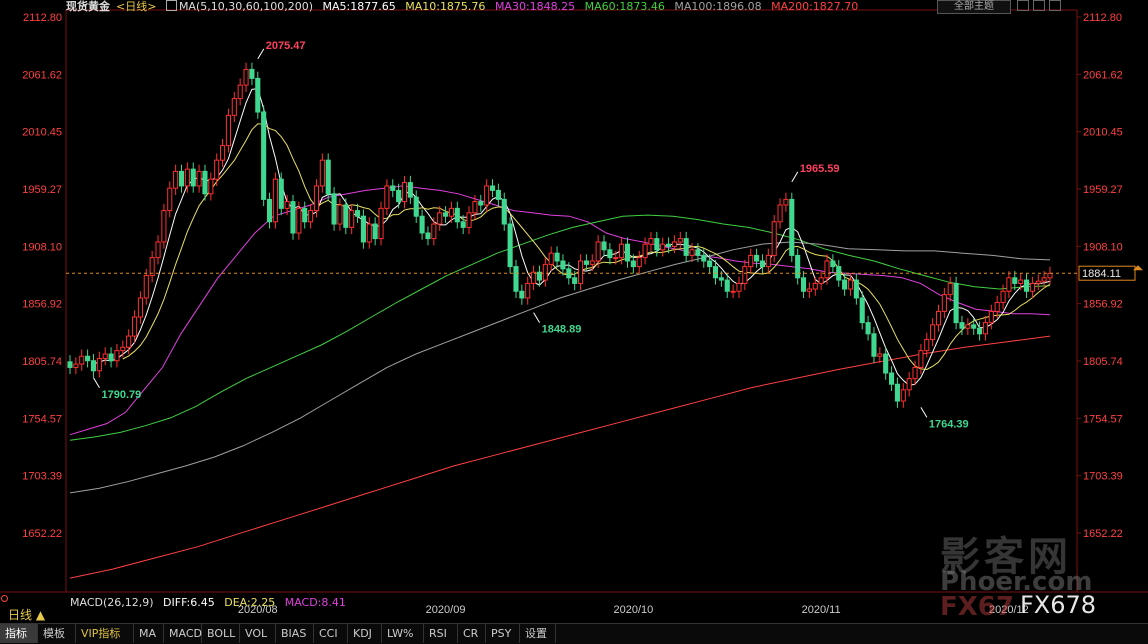 This screenshot has height=644, width=1148. I want to click on tab-lw: LW%, so click(403, 633).